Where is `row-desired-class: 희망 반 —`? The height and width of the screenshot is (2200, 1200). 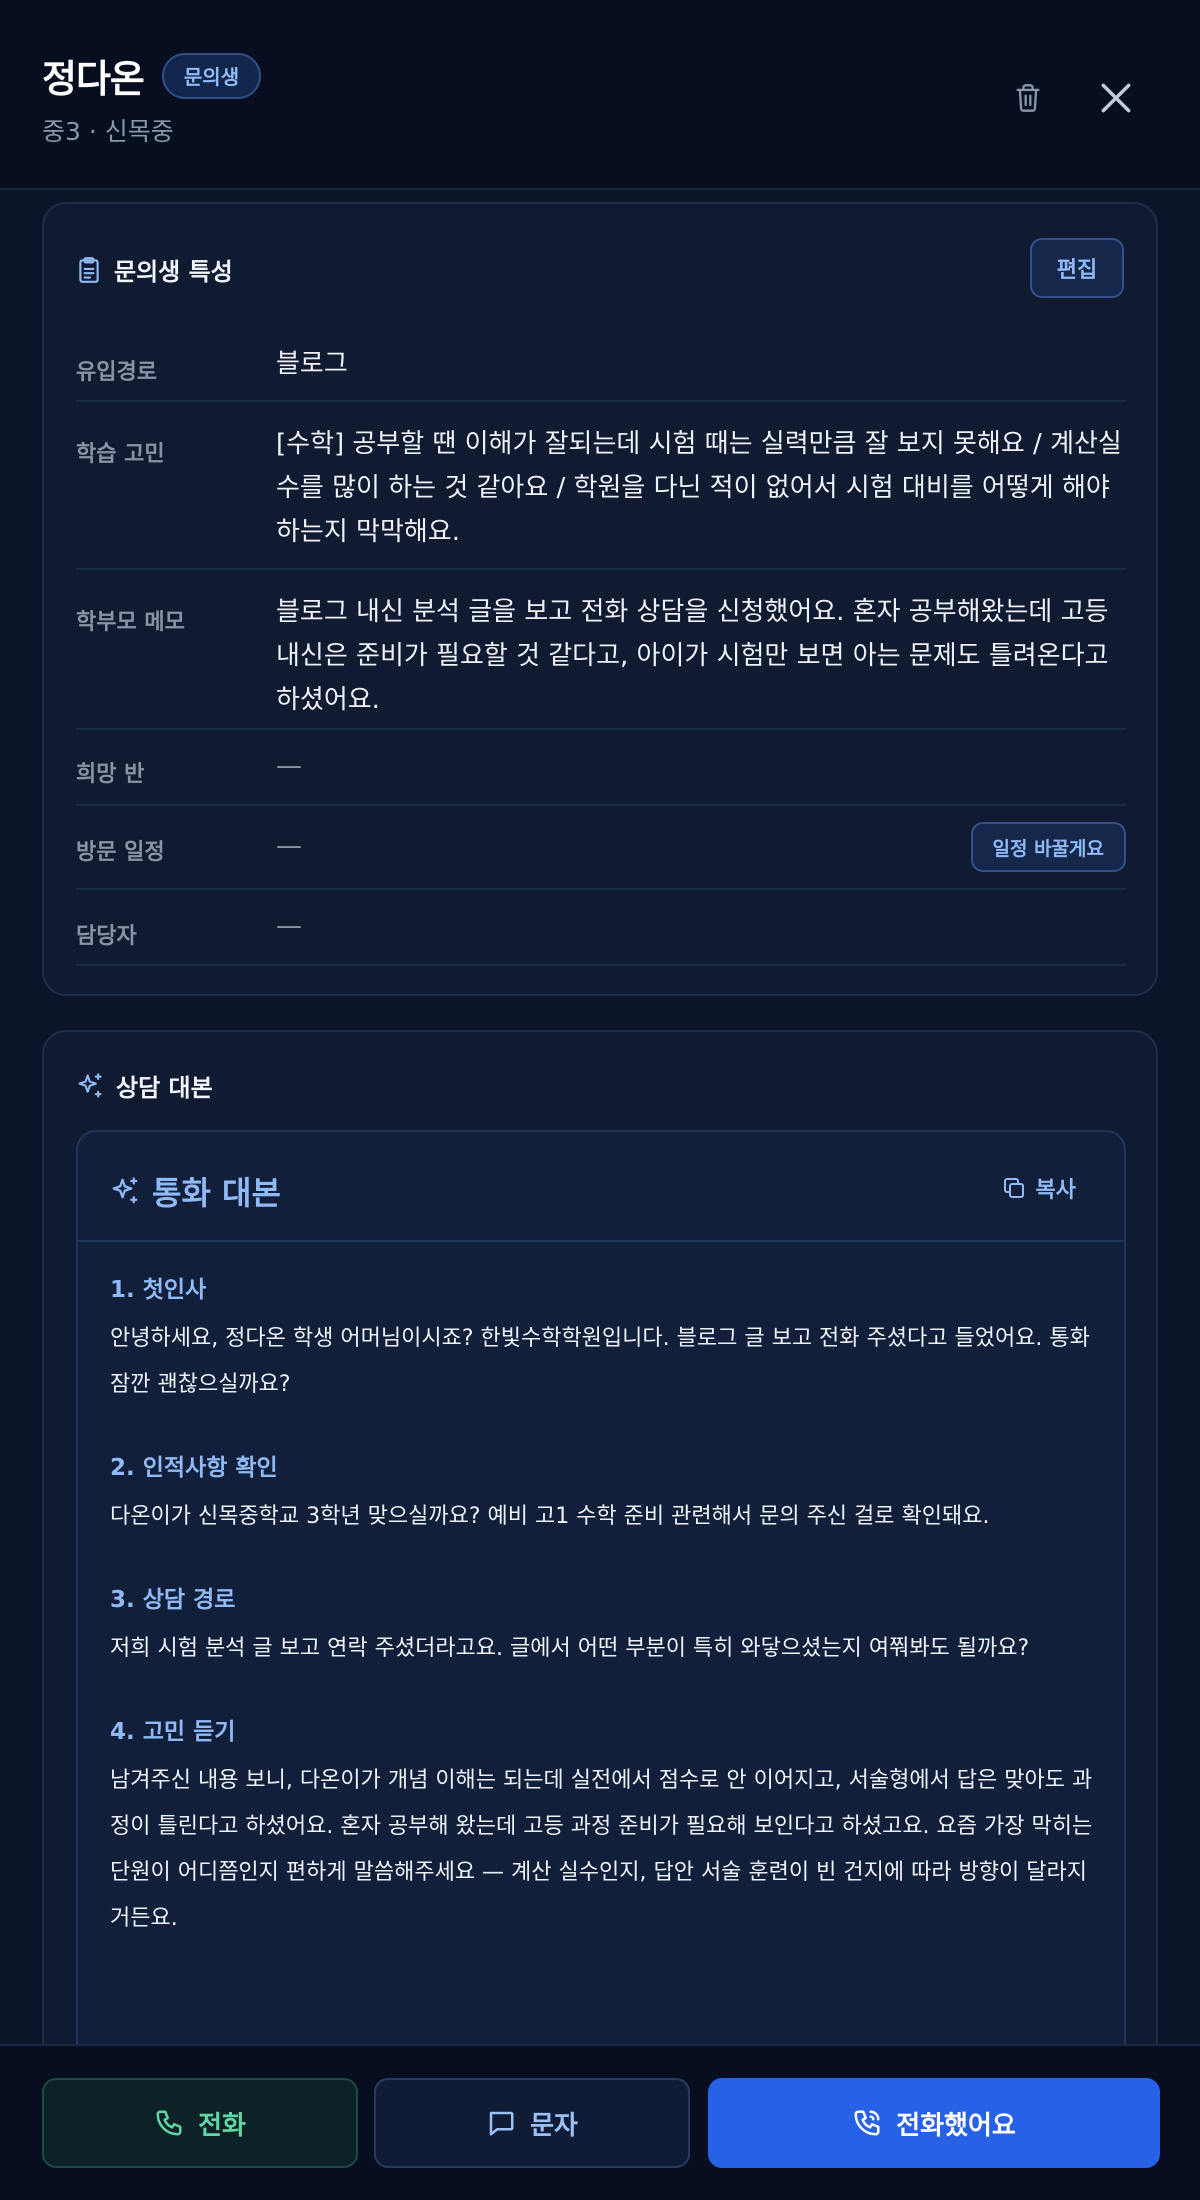
row-desired-class: 희망 반 — is located at coordinates (601, 768).